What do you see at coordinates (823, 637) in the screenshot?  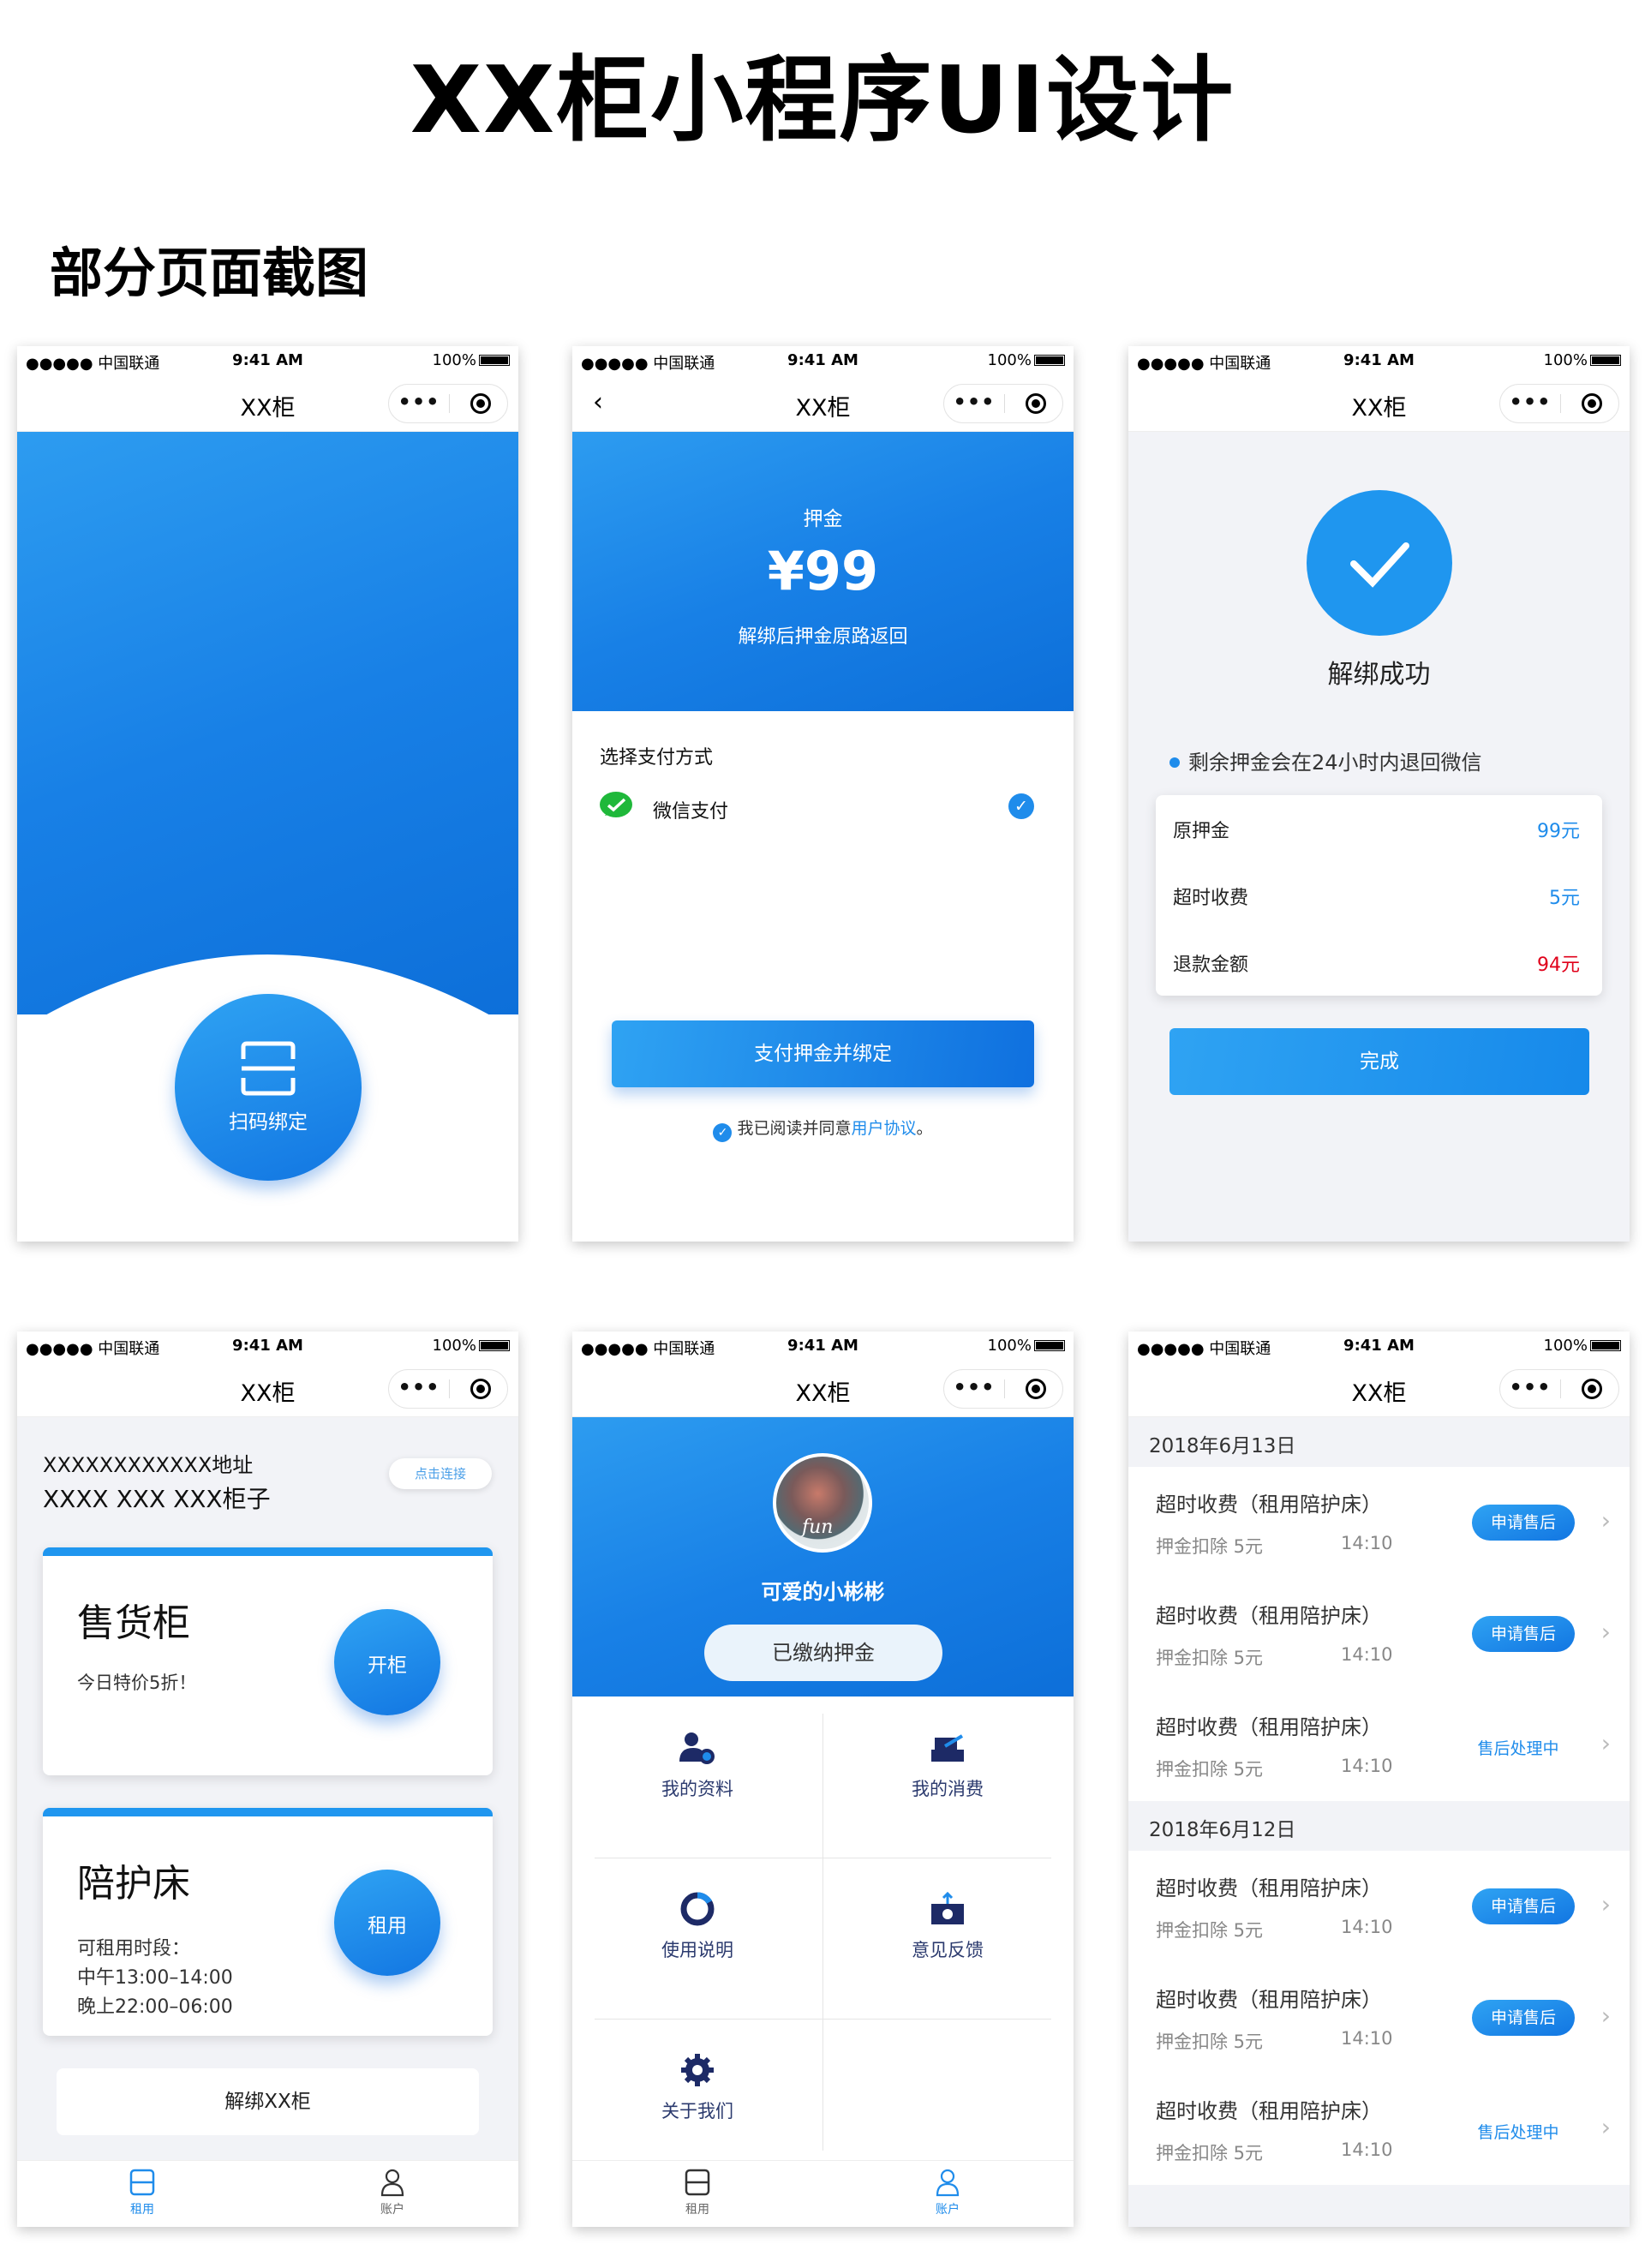 I see `deposit-note: 解绑后押金原路返回` at bounding box center [823, 637].